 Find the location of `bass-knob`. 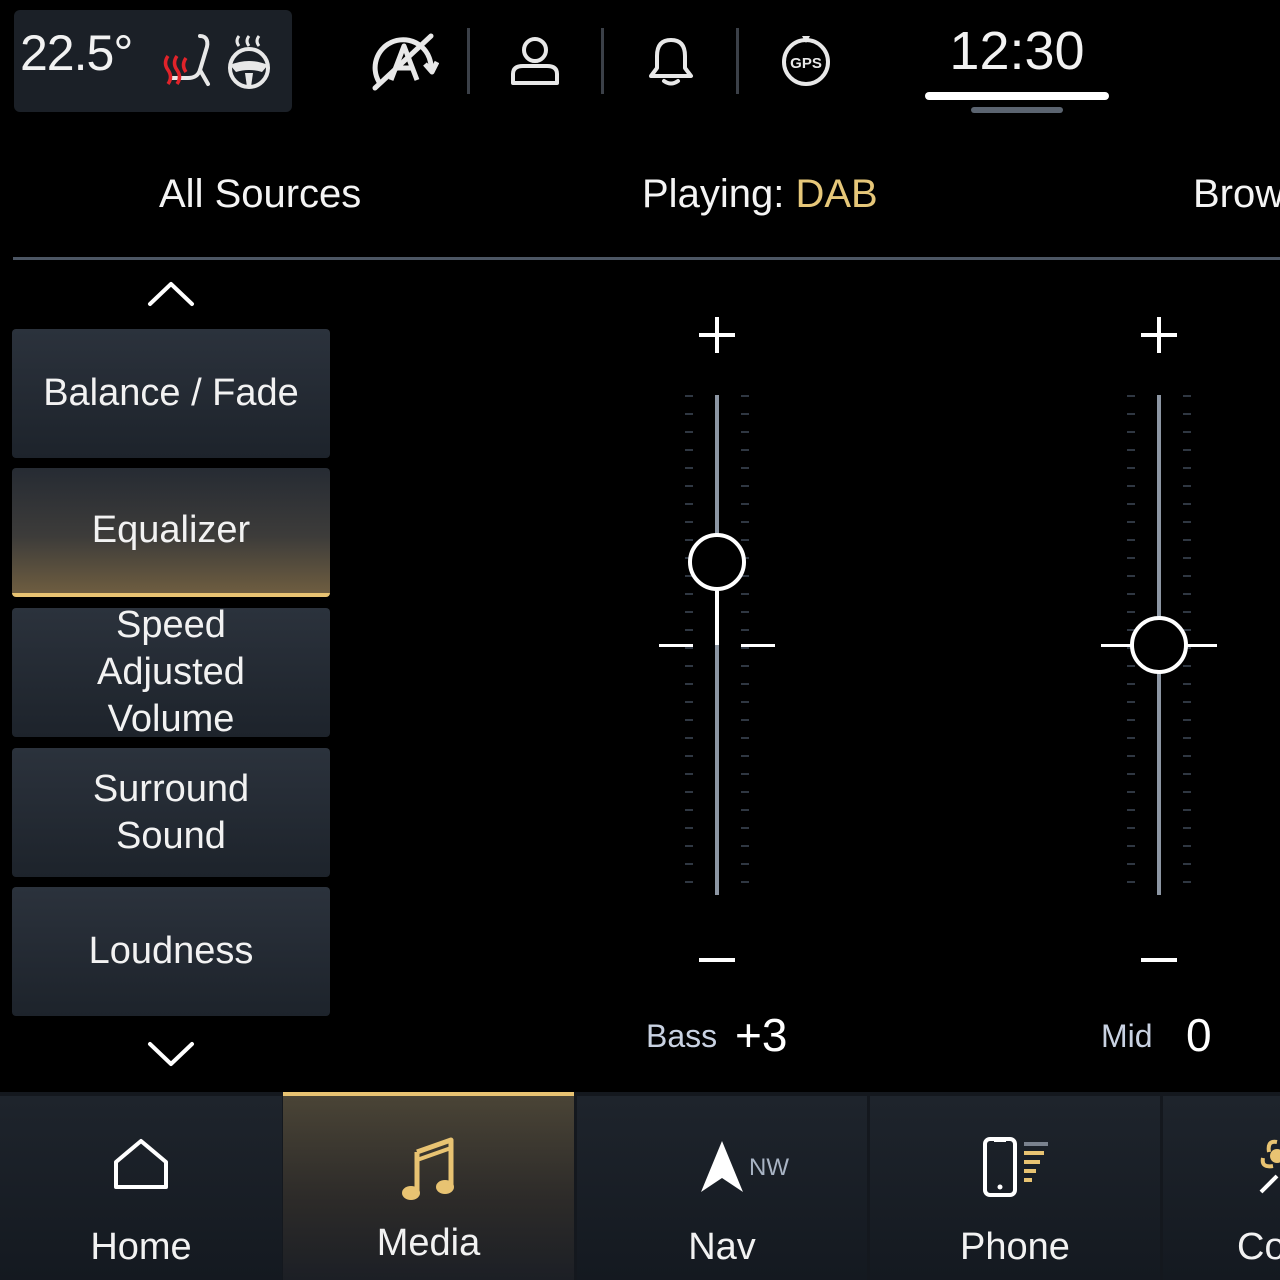

bass-knob is located at coordinates (717, 561).